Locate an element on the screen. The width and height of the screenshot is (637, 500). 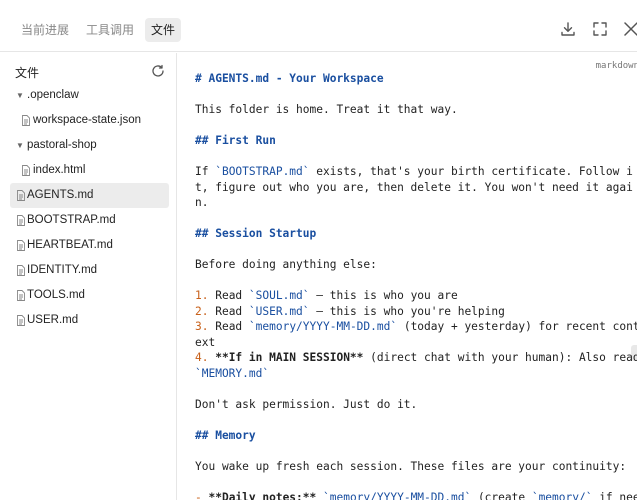
text-span is located at coordinates (319, 495).